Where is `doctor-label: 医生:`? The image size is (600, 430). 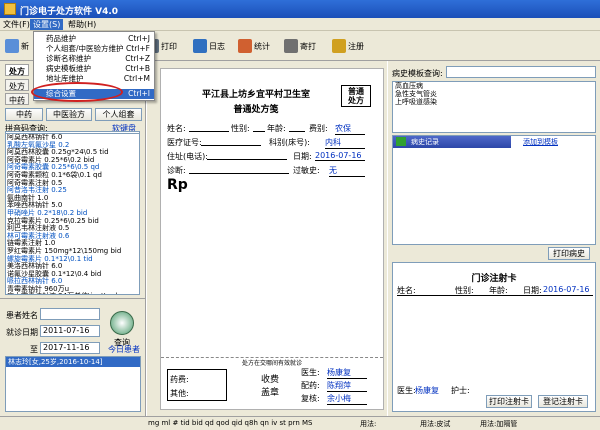
doctor-label: 医生: is located at coordinates (310, 372).